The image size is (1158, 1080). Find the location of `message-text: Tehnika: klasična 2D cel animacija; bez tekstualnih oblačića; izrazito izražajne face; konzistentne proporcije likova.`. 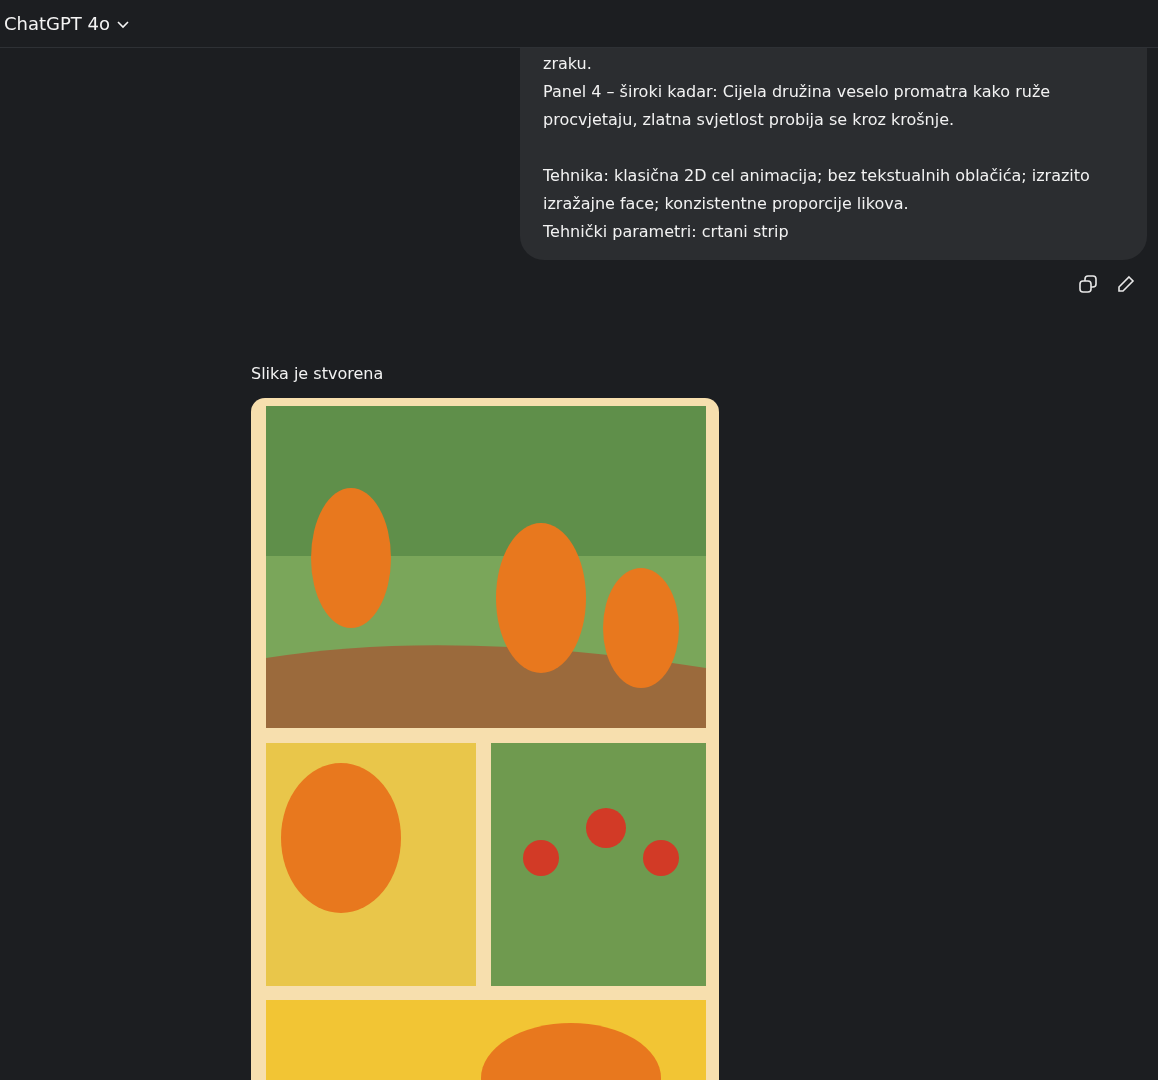

message-text: Tehnika: klasična 2D cel animacija; bez tekstualnih oblačića; izrazito izražajne face; konzistentne proporcije likova. is located at coordinates (817, 190).